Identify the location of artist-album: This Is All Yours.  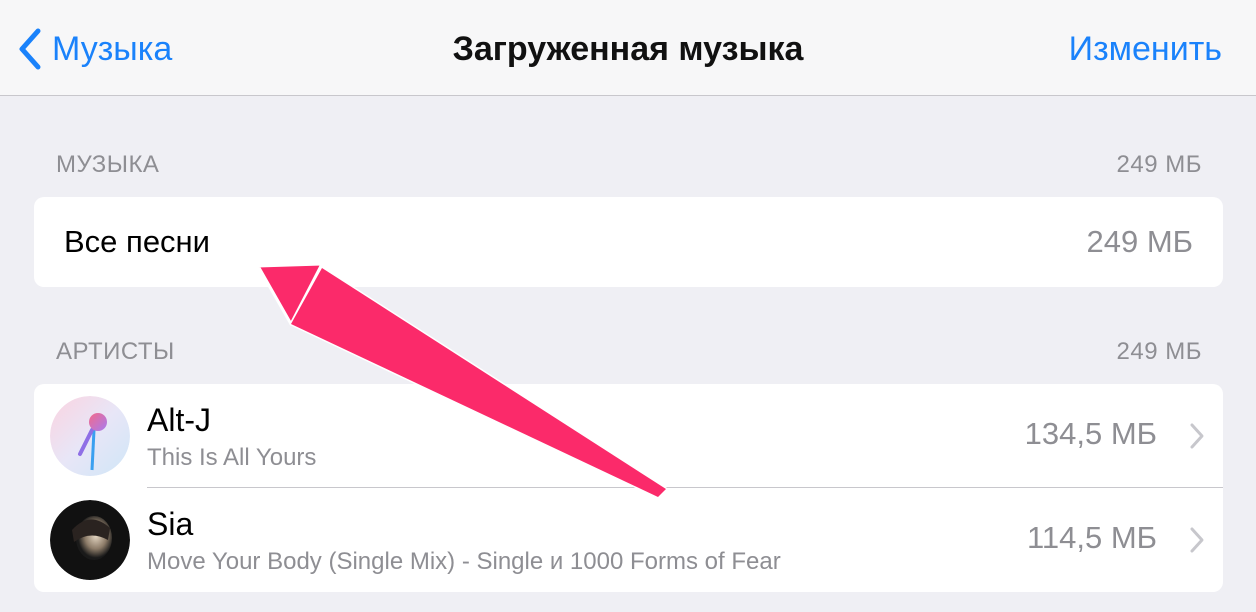
(232, 457).